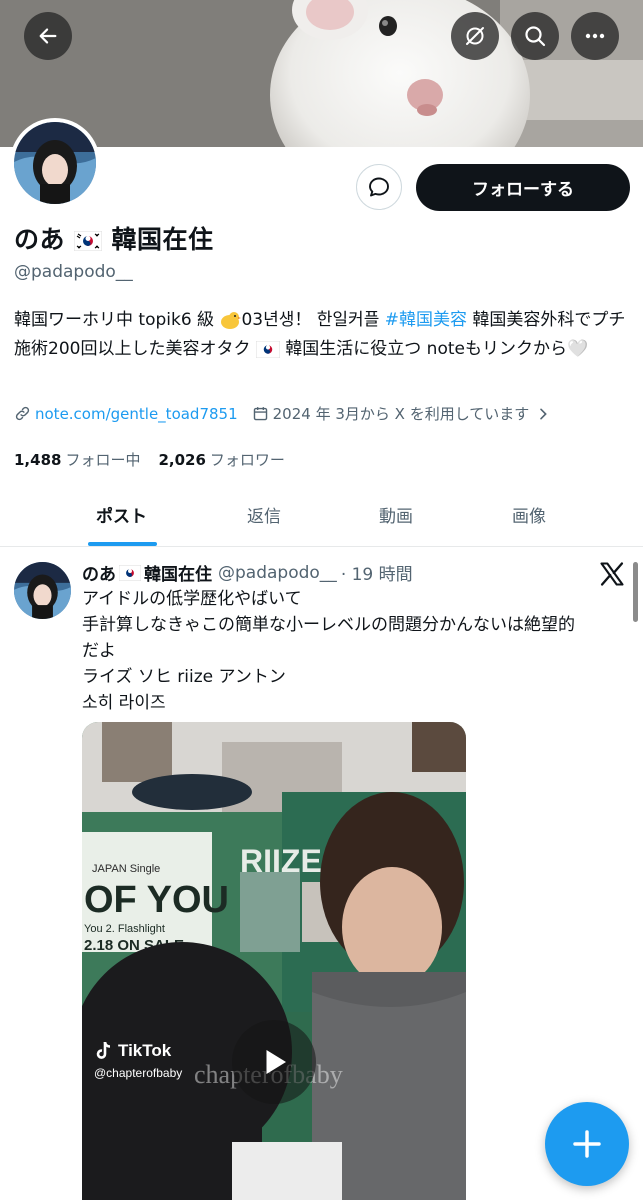 The height and width of the screenshot is (1200, 643). I want to click on tiktok-label: TikTok, so click(145, 1050).